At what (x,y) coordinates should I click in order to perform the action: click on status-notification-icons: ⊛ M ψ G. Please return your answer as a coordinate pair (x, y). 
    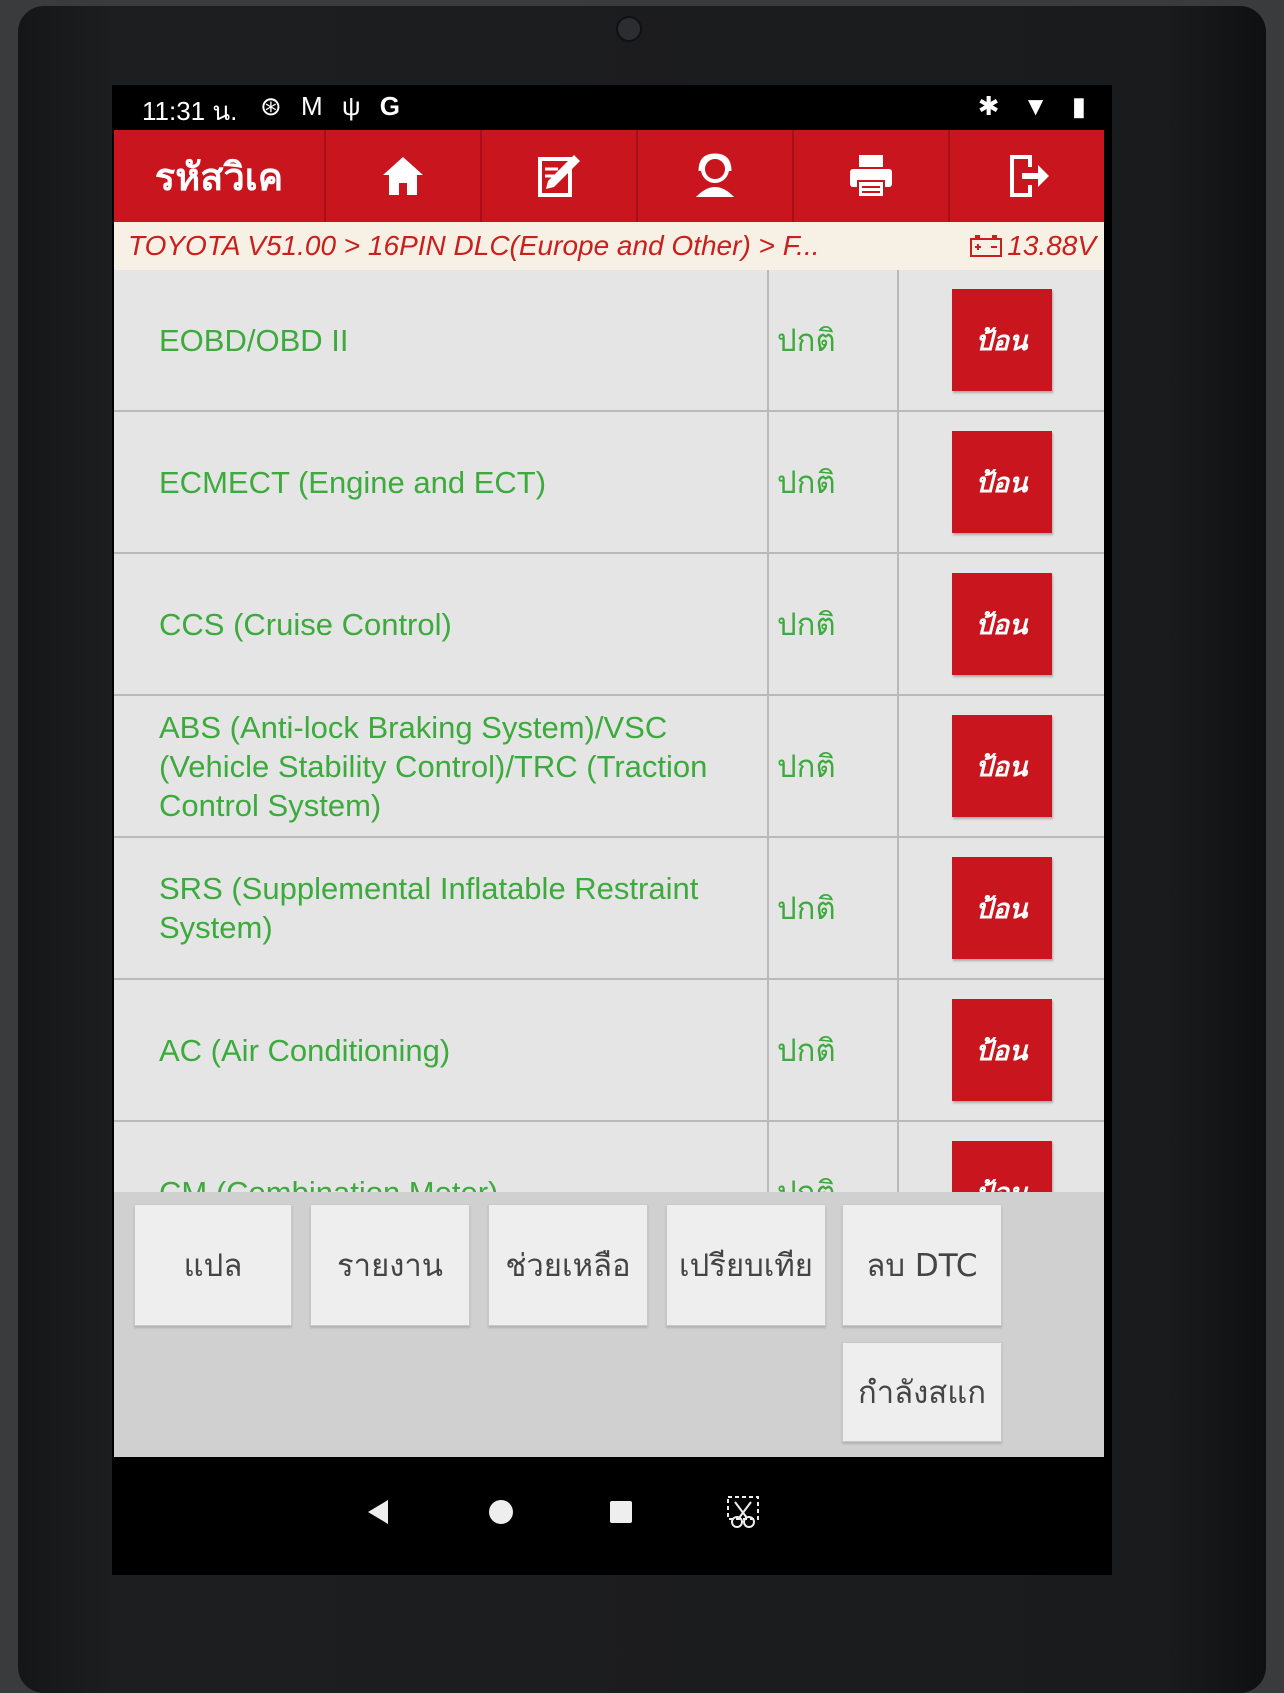
    Looking at the image, I should click on (333, 106).